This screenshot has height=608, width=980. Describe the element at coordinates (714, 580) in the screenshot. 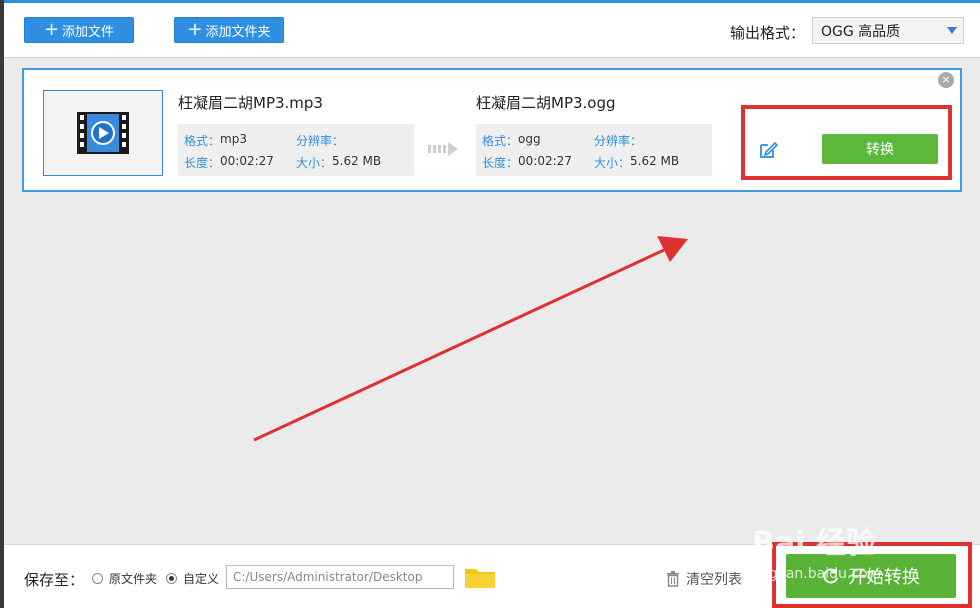

I see `clear-list-label: 清空列表` at that location.